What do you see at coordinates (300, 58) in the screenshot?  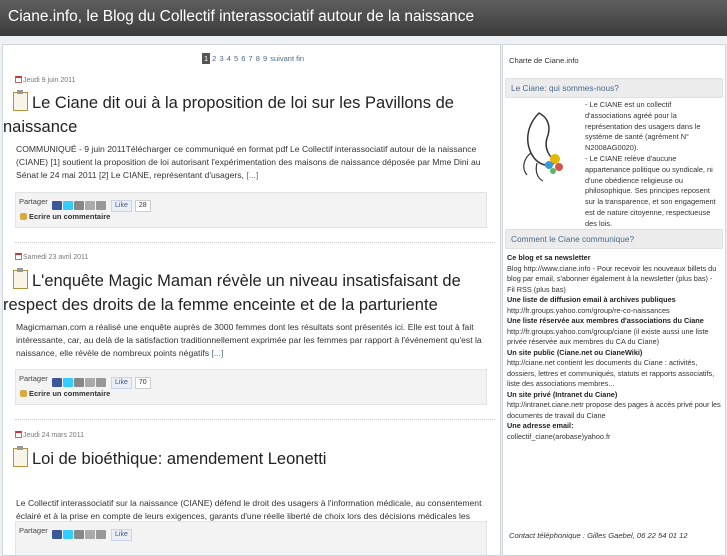 I see `end-link: fin` at bounding box center [300, 58].